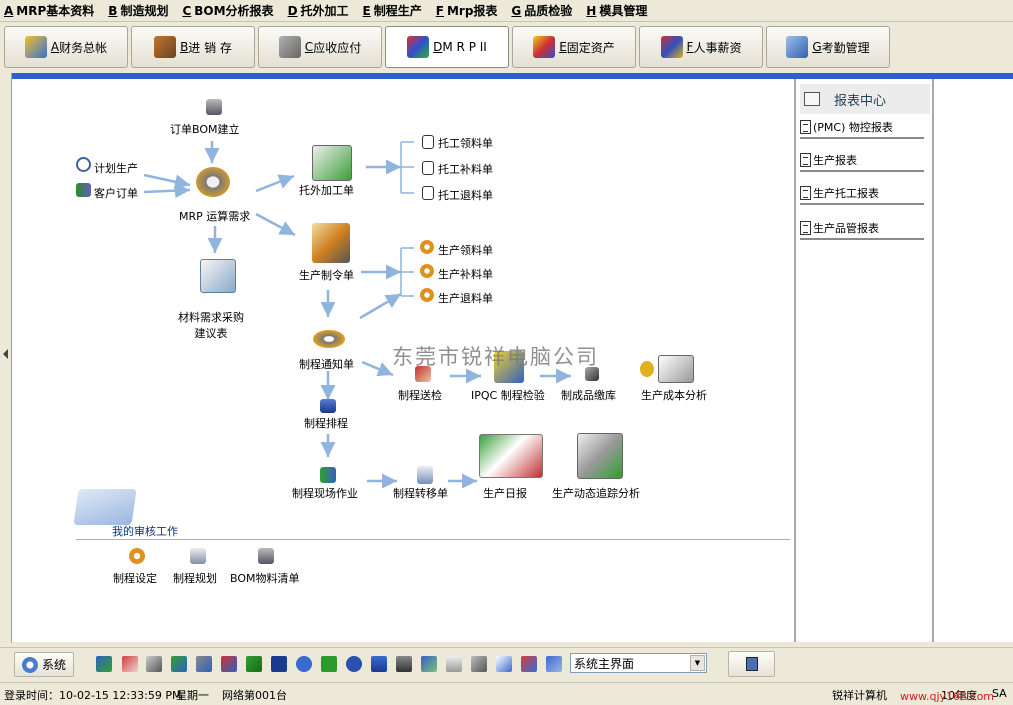 The height and width of the screenshot is (705, 1013). I want to click on cascade-windows-icon, so click(554, 664).